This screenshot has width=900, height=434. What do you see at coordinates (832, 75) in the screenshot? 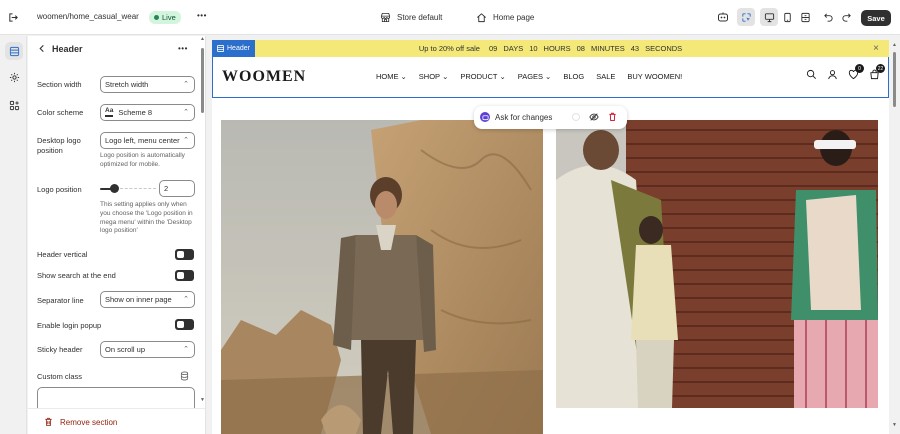
I see `account-icon` at bounding box center [832, 75].